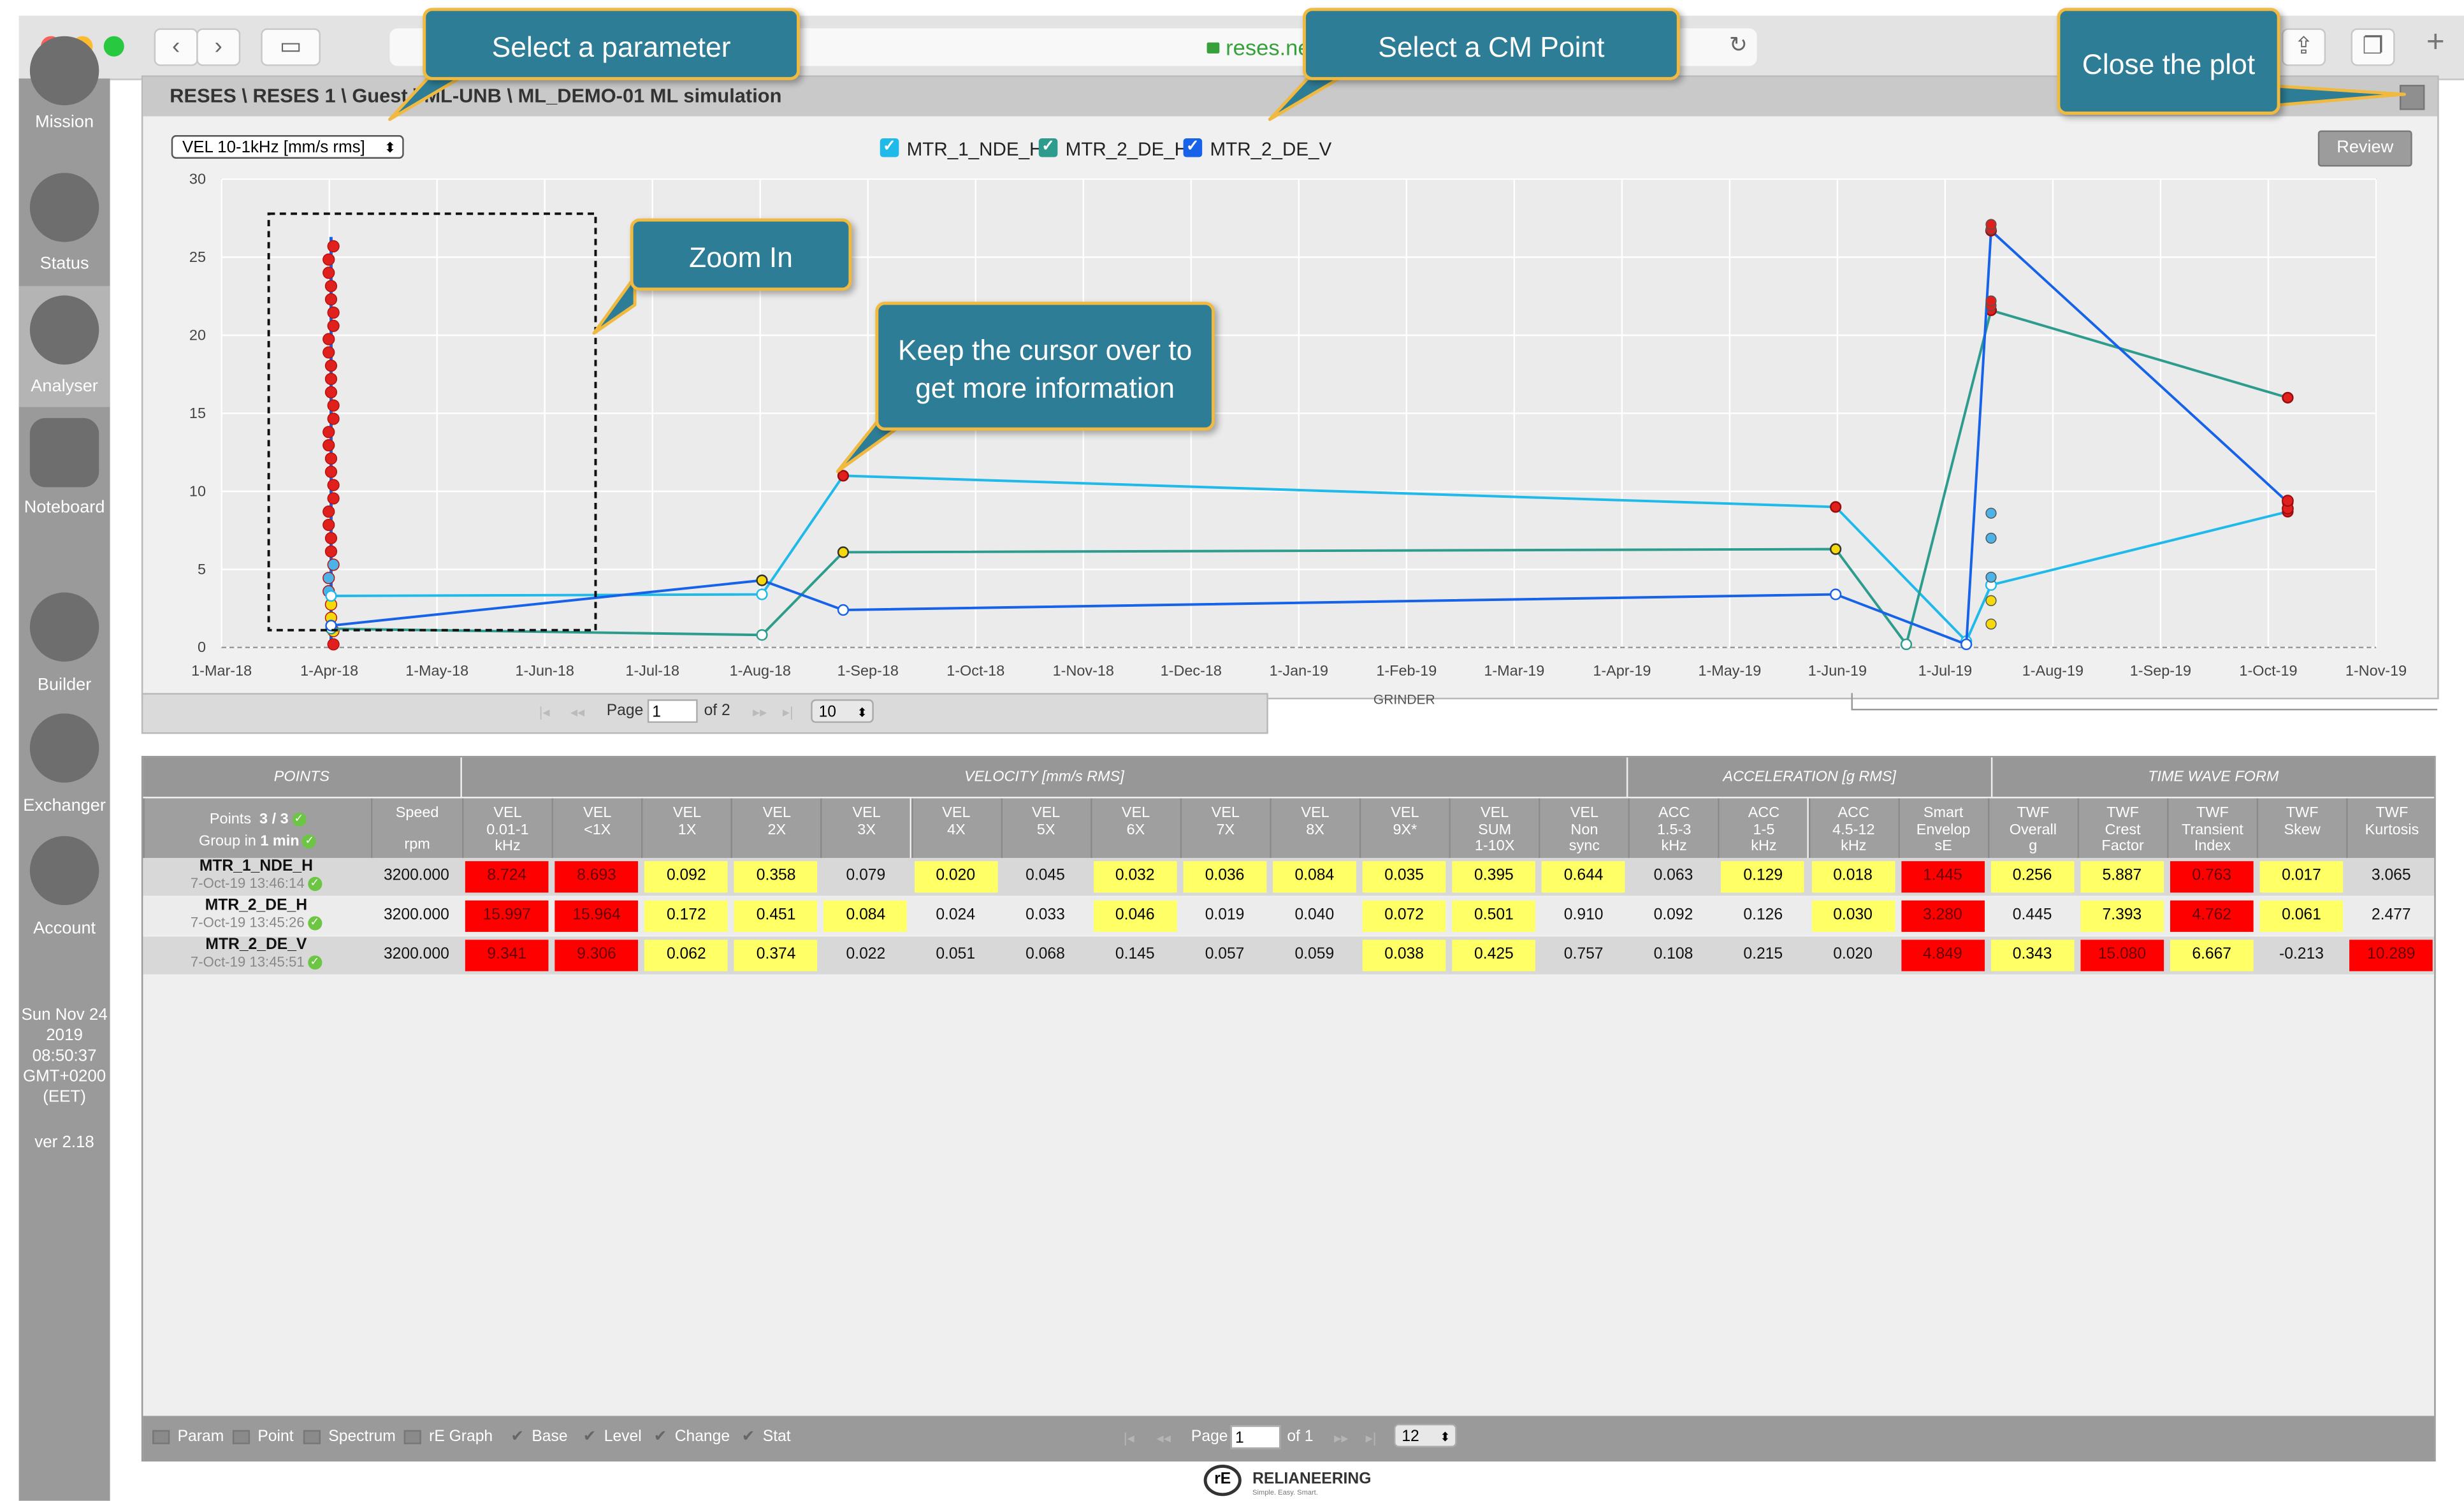 This screenshot has width=2464, height=1501. I want to click on callout-parameter: Select a parameter, so click(611, 44).